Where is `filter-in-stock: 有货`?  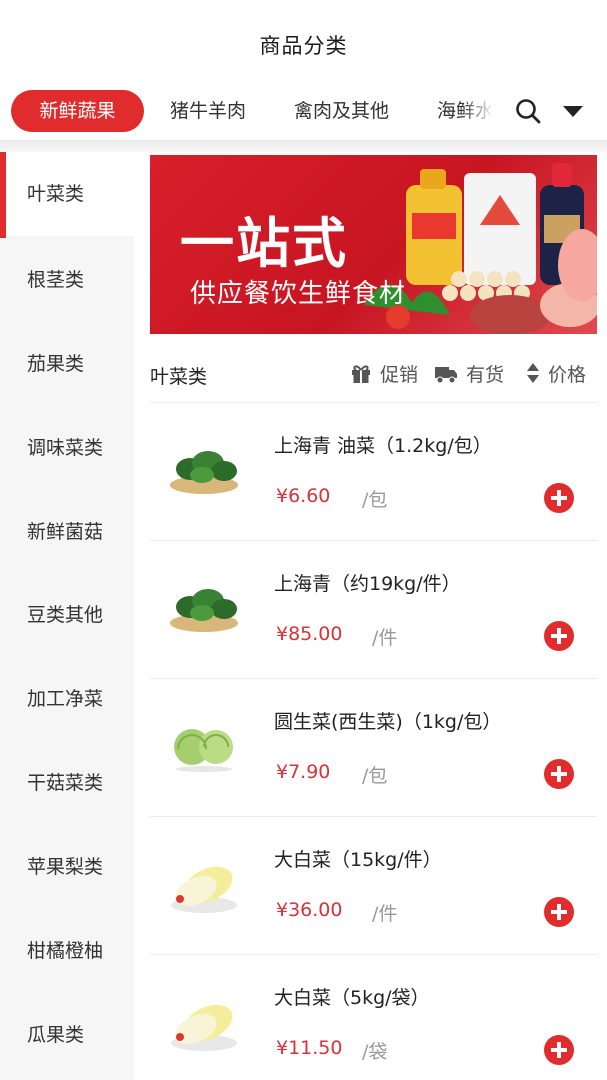 filter-in-stock: 有货 is located at coordinates (469, 375).